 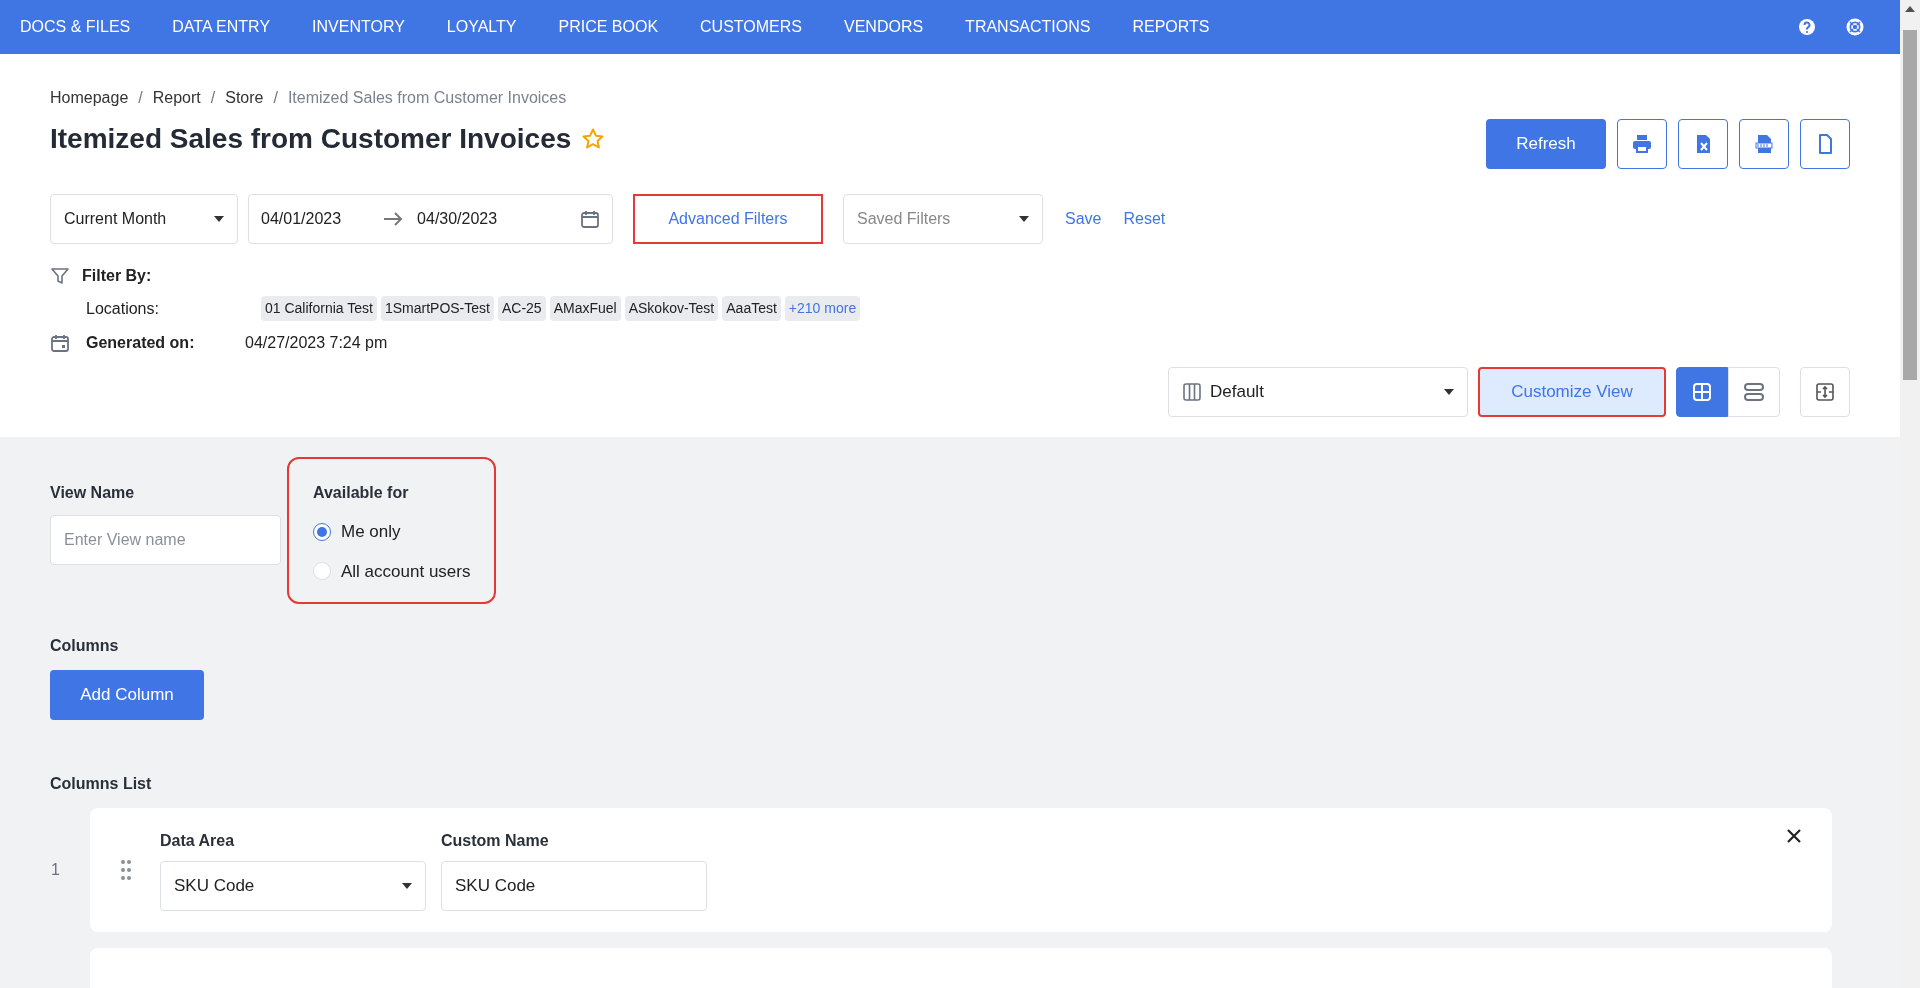 What do you see at coordinates (671, 308) in the screenshot?
I see `location-tag: ASkokov-Test` at bounding box center [671, 308].